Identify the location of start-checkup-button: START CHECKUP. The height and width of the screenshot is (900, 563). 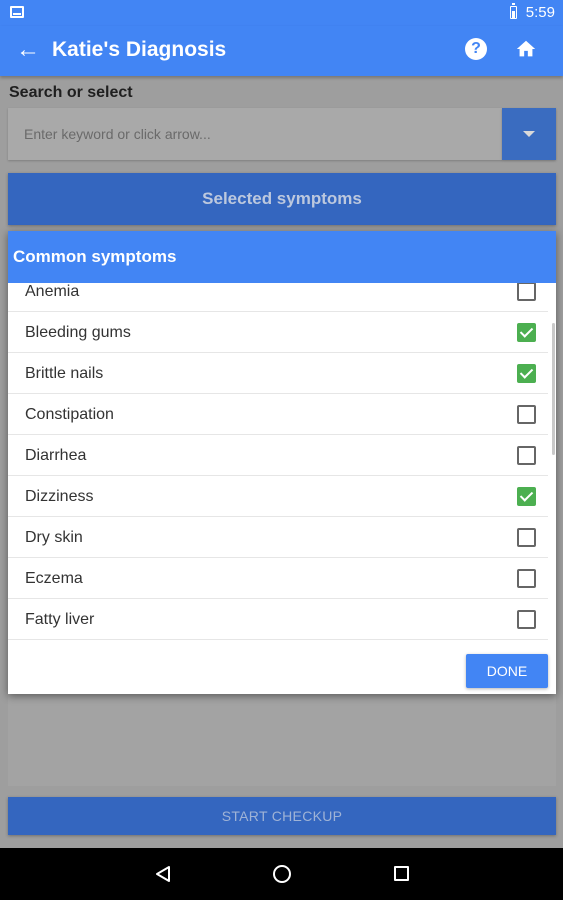
(282, 816).